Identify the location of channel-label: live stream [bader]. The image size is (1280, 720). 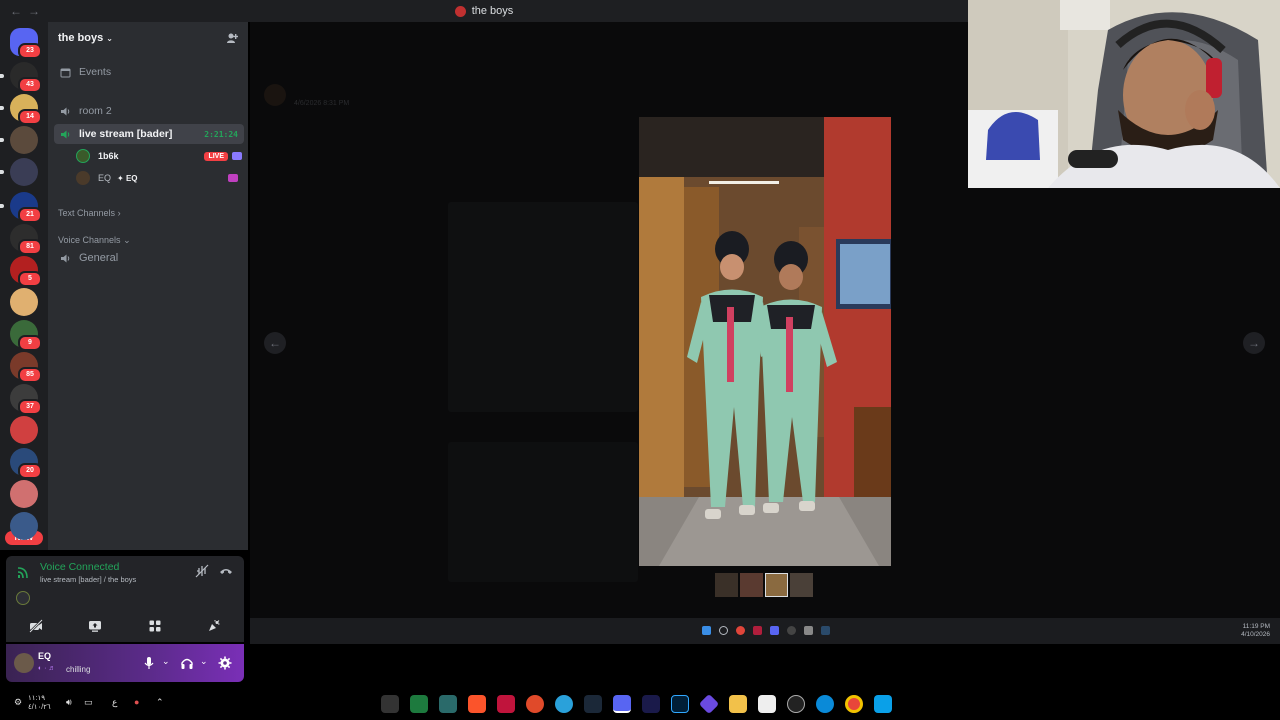
(126, 134).